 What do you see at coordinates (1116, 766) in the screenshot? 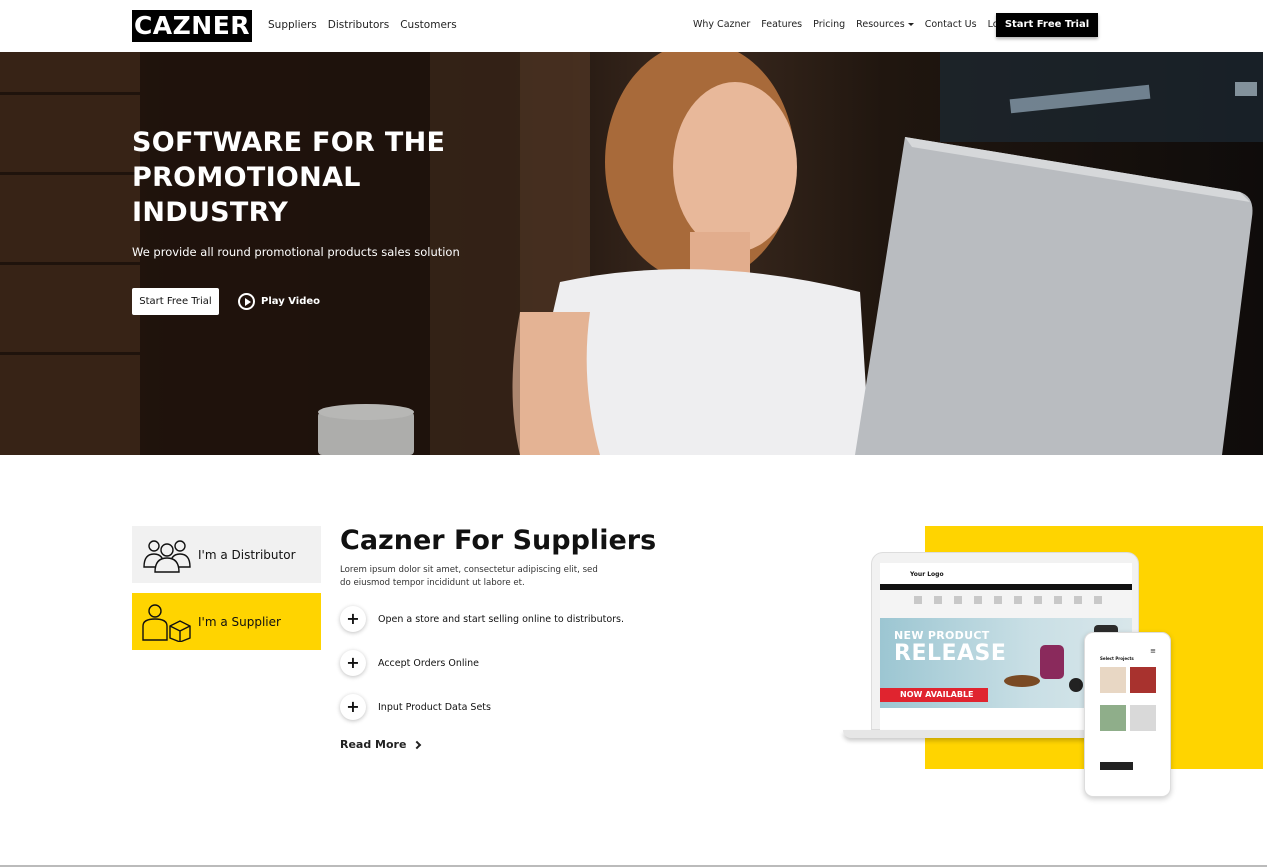
I see `phone-button` at bounding box center [1116, 766].